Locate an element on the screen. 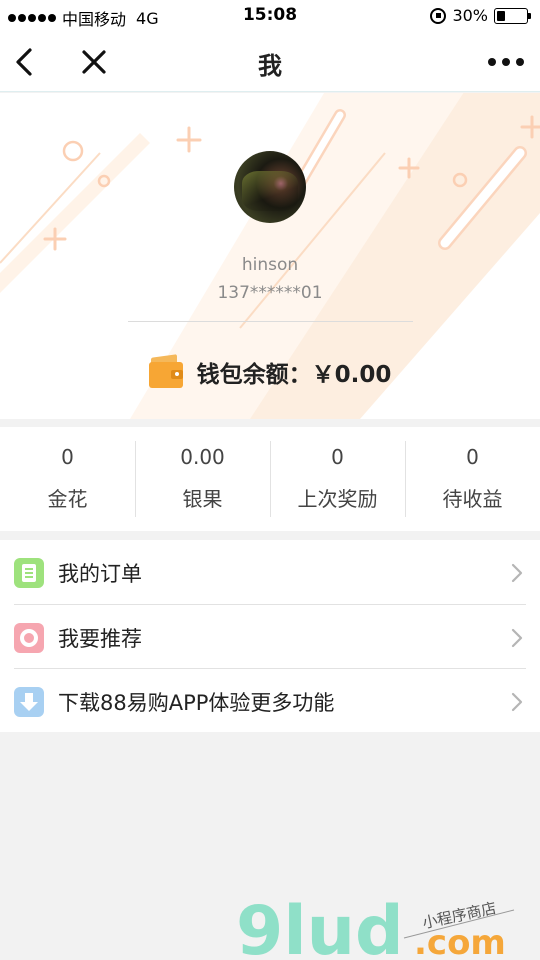 The image size is (540, 960). stat-label: 金花 is located at coordinates (67, 499).